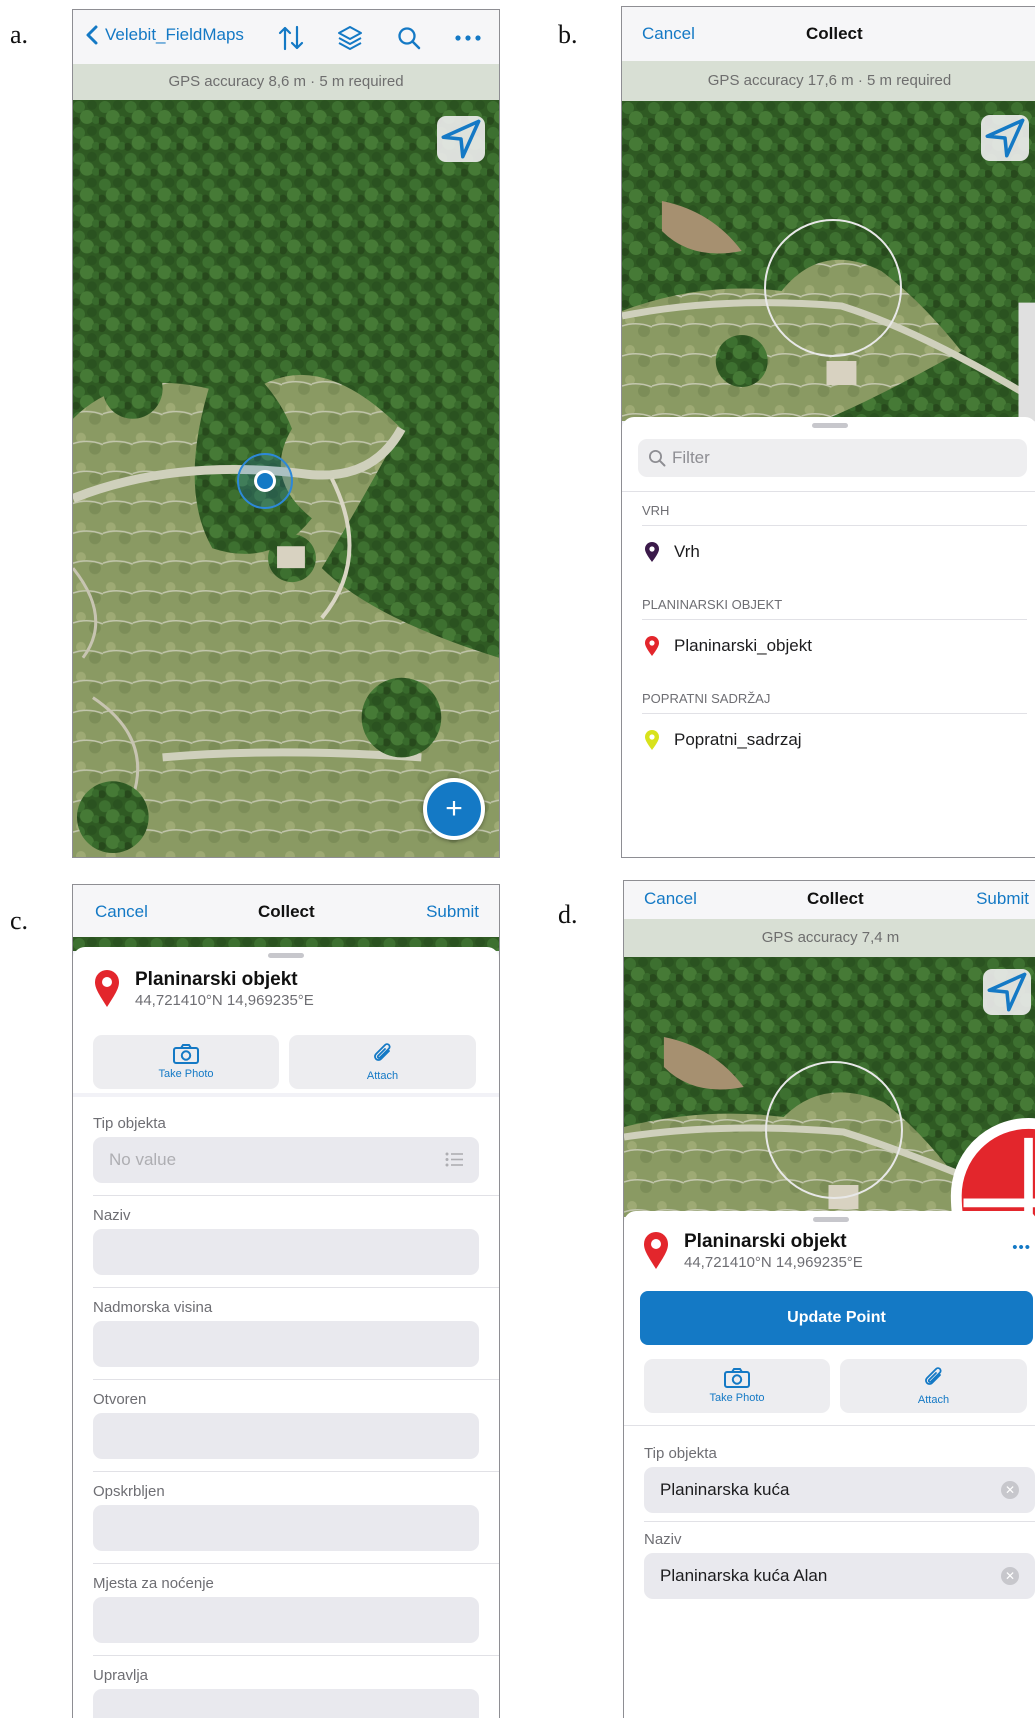  Describe the element at coordinates (286, 1160) in the screenshot. I see `tip-objekta-select: No value` at that location.